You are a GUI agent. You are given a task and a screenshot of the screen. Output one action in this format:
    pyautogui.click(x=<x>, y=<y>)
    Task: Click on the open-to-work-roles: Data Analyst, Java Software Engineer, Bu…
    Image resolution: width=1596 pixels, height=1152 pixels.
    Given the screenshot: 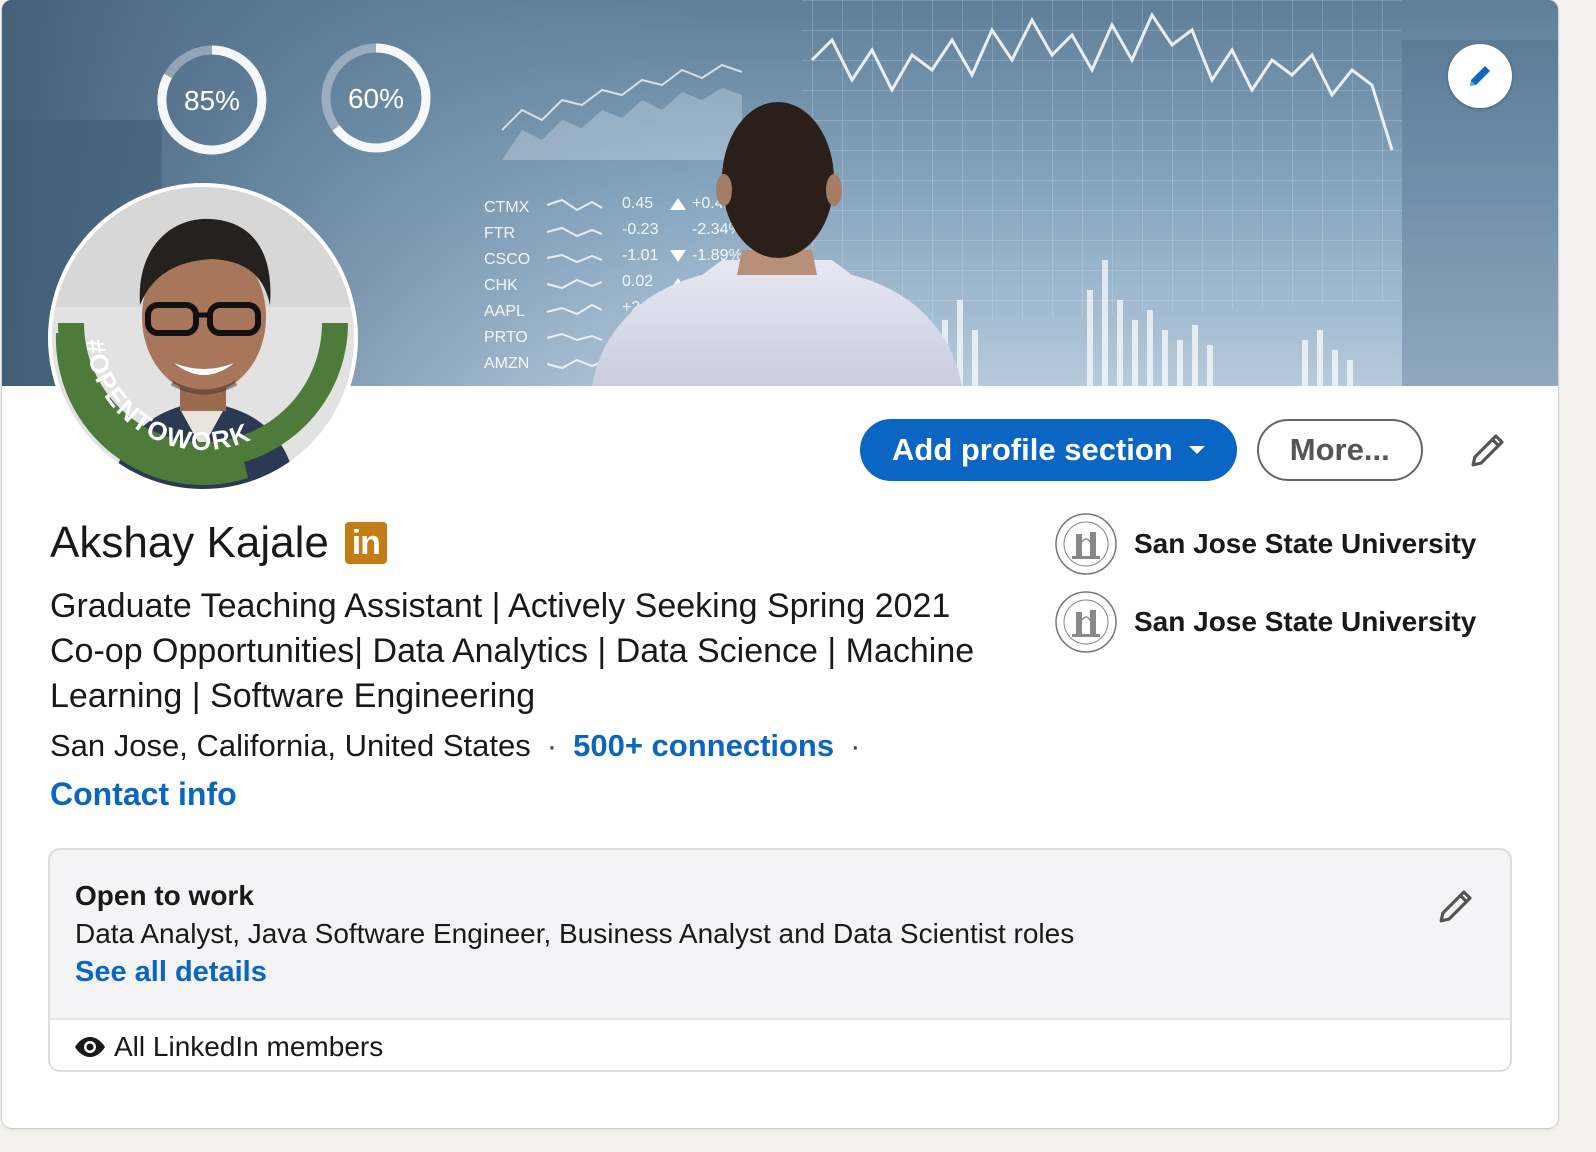 What is the action you would take?
    pyautogui.click(x=575, y=933)
    